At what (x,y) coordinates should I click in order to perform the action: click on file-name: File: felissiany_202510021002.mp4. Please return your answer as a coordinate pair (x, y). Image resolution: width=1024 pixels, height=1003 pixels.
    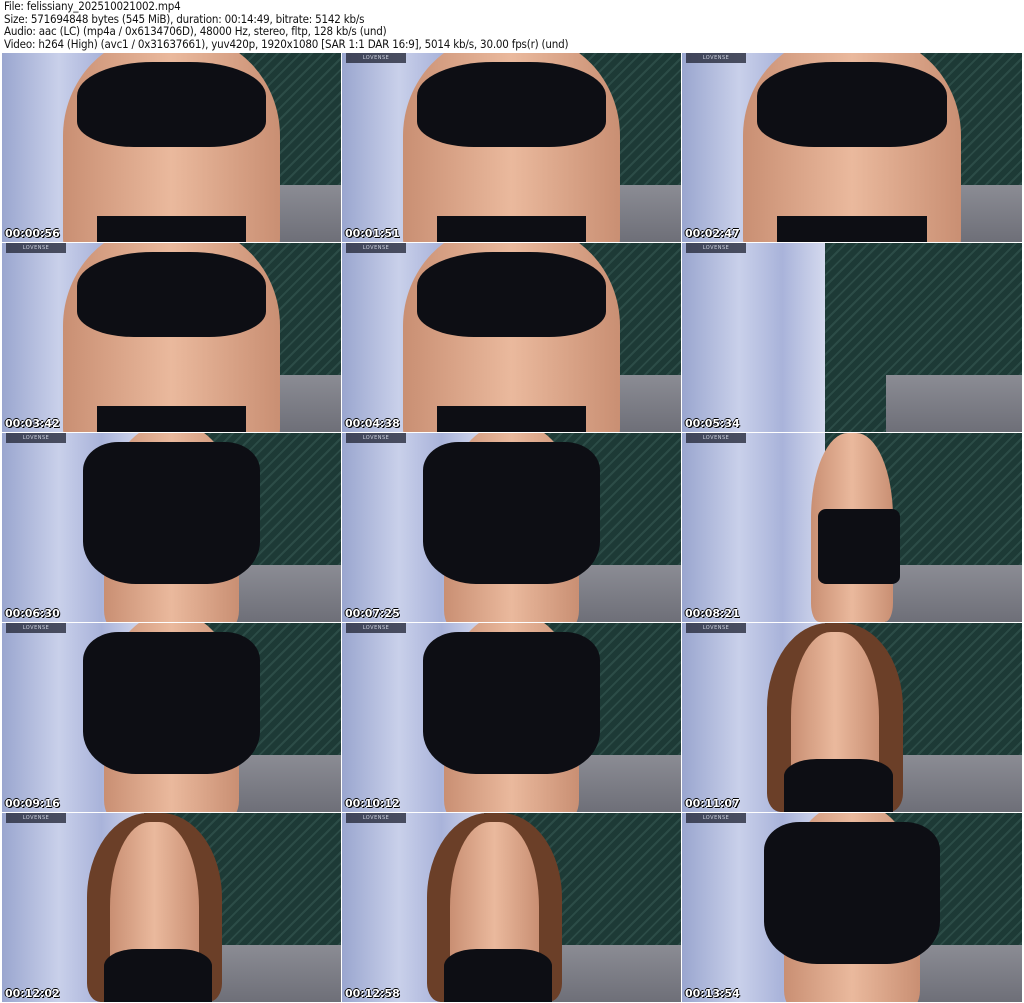
    Looking at the image, I should click on (92, 6).